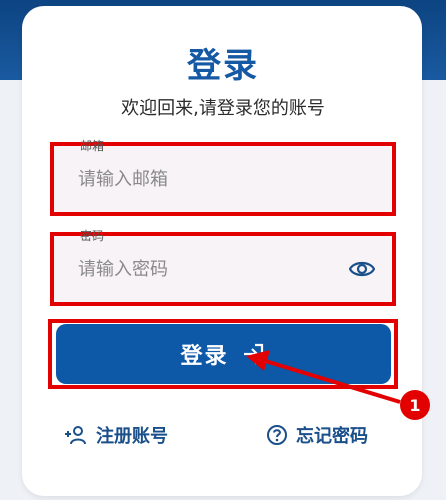 This screenshot has width=446, height=500. I want to click on help-circle-icon, so click(277, 435).